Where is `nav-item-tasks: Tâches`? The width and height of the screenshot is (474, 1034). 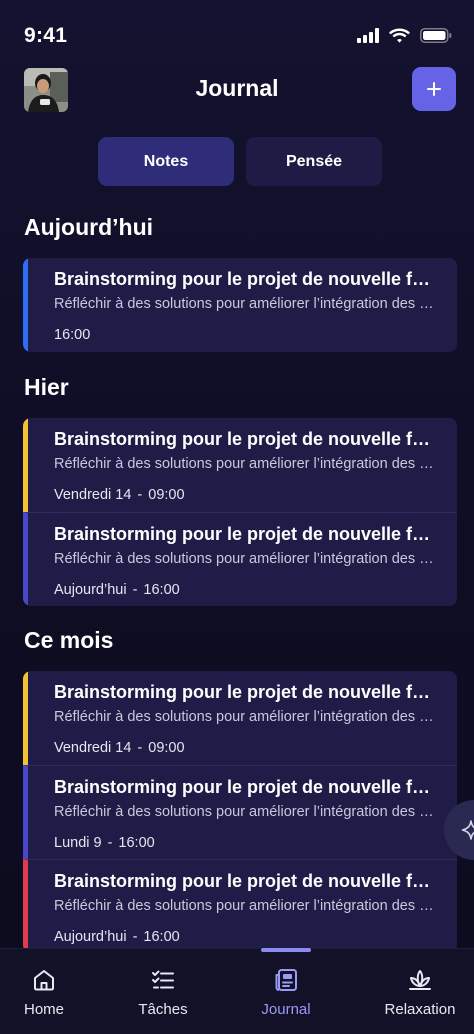
nav-item-tasks: Tâches is located at coordinates (163, 992).